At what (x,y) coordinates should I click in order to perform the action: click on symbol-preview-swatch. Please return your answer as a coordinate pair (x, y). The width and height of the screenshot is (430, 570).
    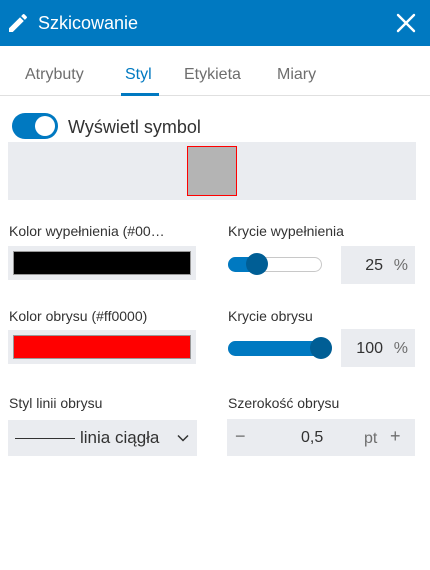
    Looking at the image, I should click on (212, 171).